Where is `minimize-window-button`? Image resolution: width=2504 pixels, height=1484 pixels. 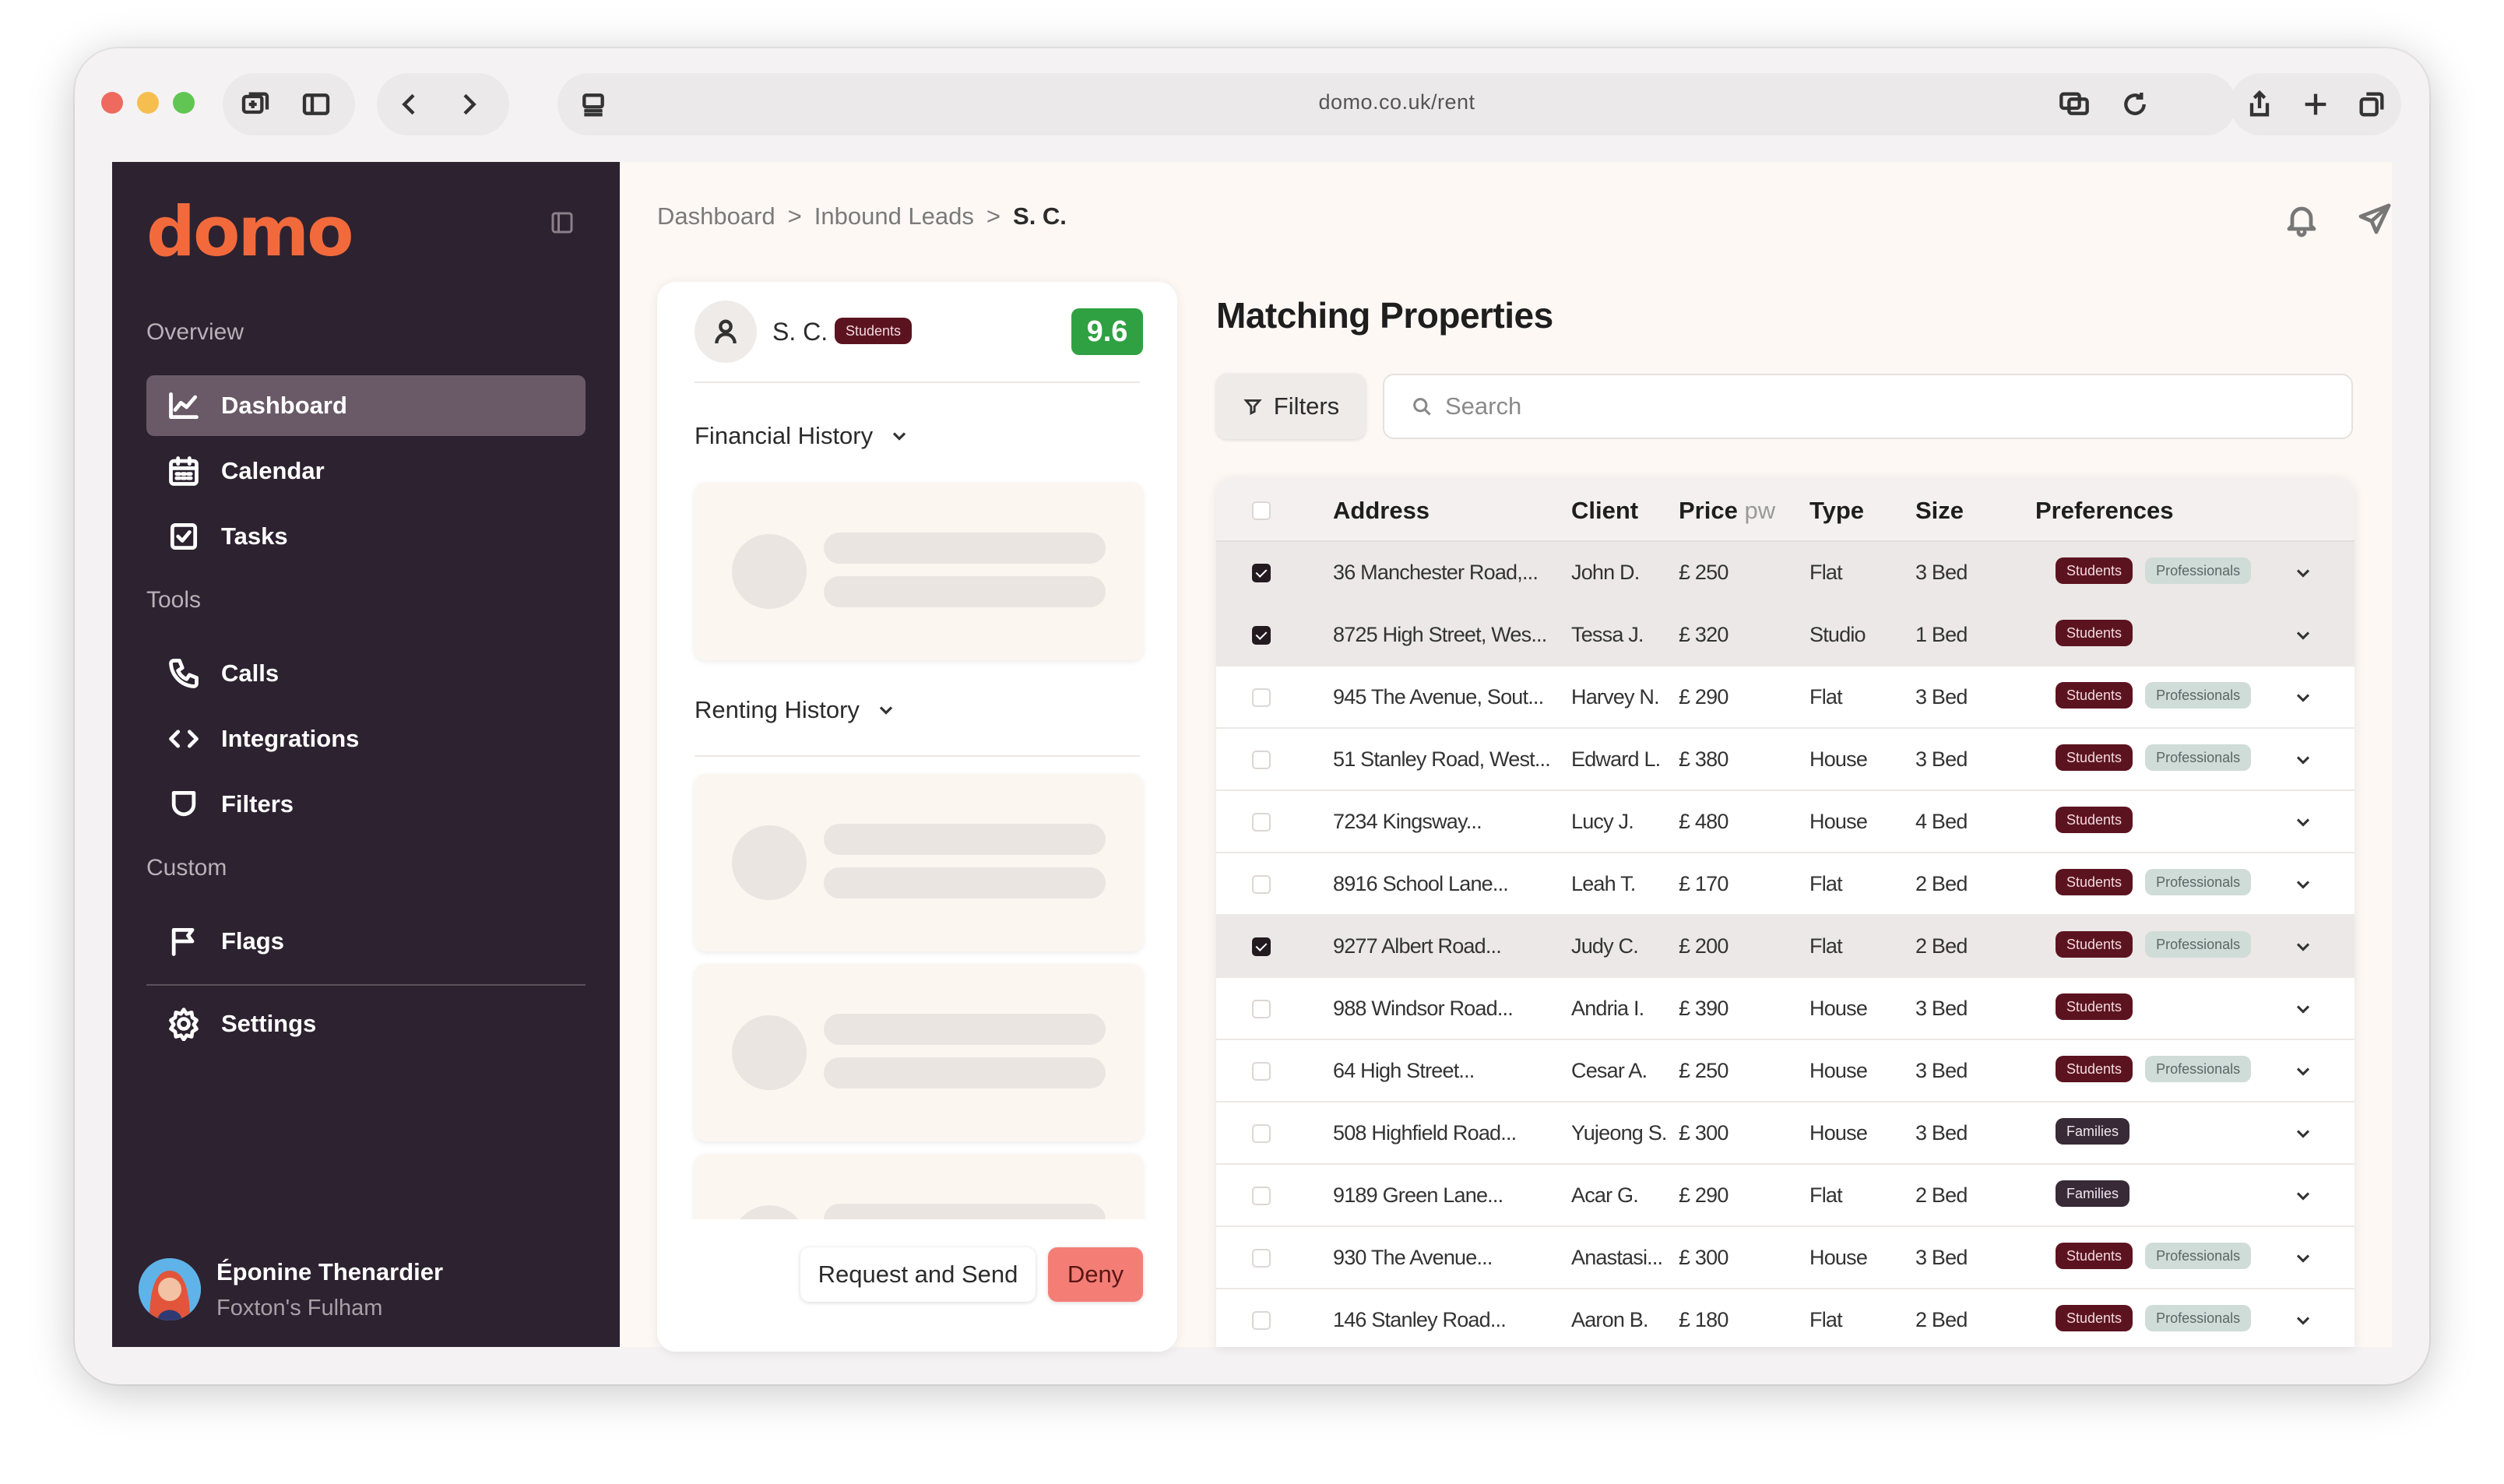 minimize-window-button is located at coordinates (148, 103).